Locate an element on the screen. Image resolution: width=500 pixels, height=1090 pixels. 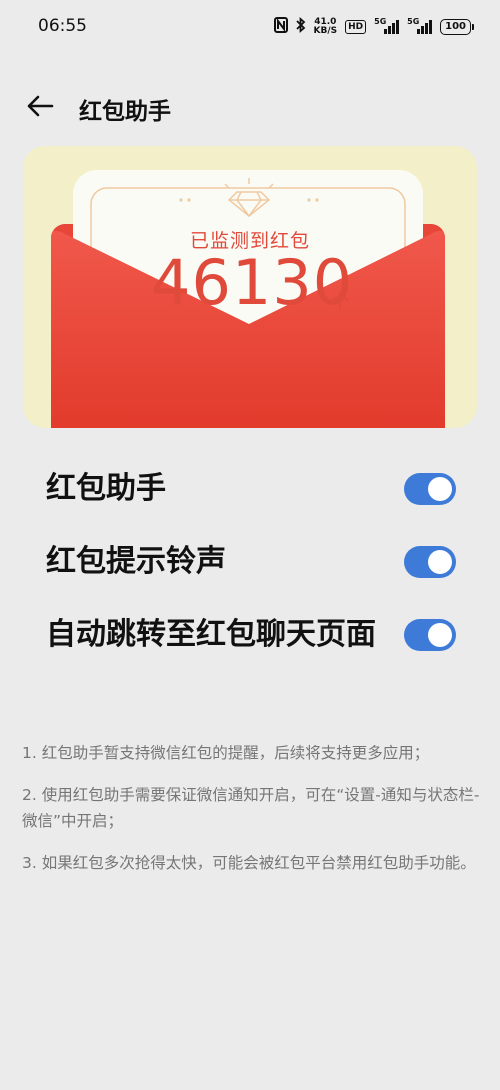
nfc-icon is located at coordinates (280, 27).